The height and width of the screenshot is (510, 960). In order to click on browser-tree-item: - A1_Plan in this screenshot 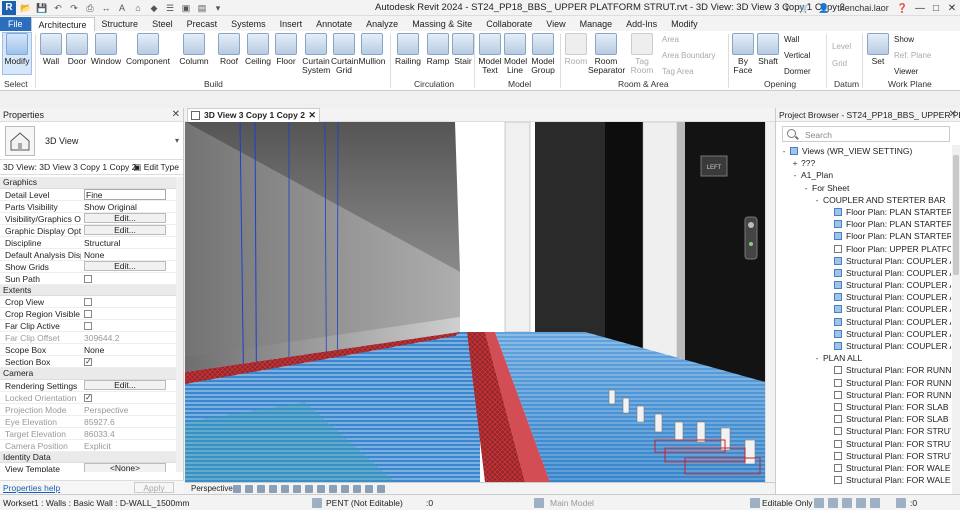, I will do `click(863, 175)`.